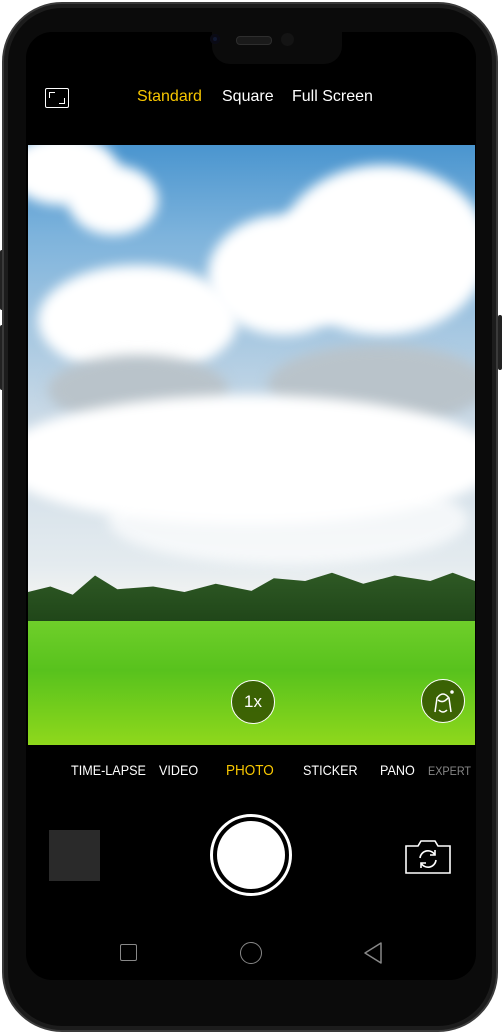 This screenshot has height=1036, width=502. Describe the element at coordinates (500, 342) in the screenshot. I see `power-button` at that location.